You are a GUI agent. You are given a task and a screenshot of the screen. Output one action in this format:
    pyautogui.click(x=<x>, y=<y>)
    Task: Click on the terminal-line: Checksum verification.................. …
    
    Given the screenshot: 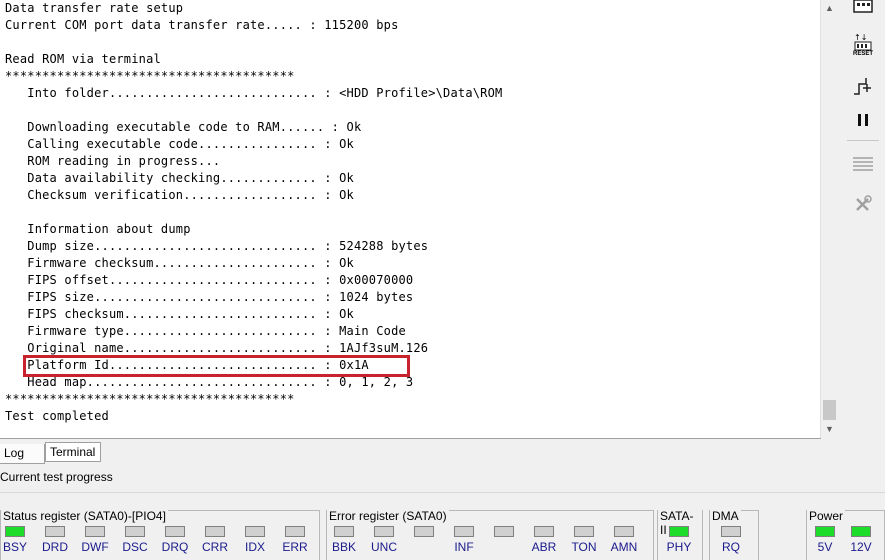 What is the action you would take?
    pyautogui.click(x=179, y=195)
    